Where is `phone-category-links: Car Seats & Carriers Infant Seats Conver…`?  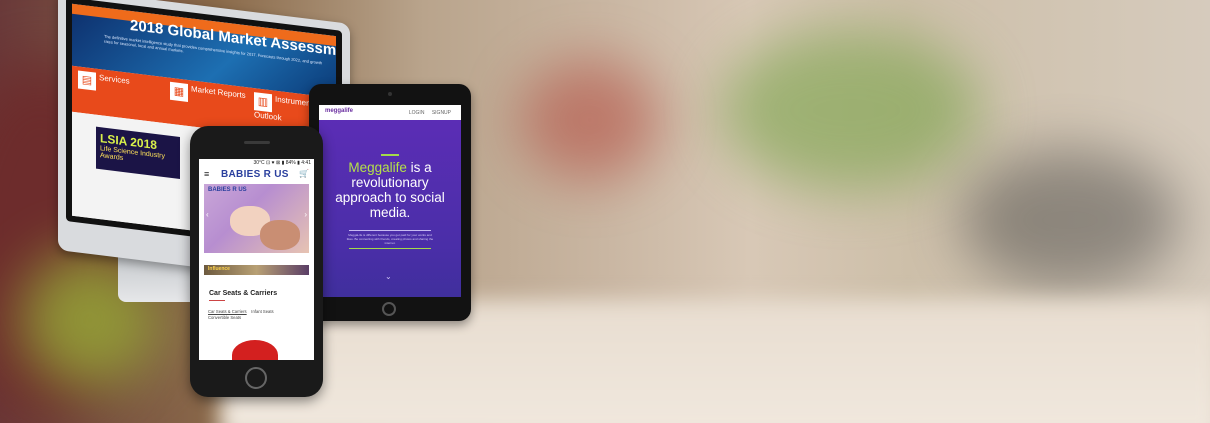 phone-category-links: Car Seats & Carriers Infant Seats Conver… is located at coordinates (258, 315).